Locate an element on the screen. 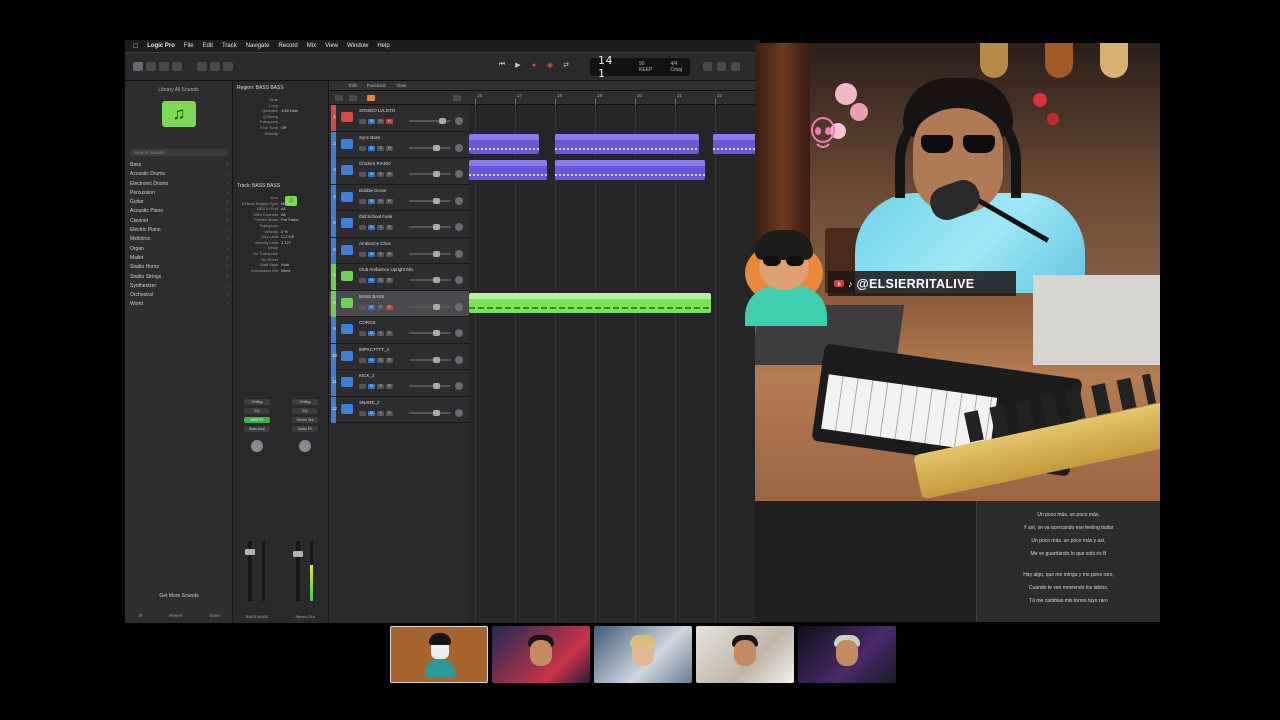 The width and height of the screenshot is (1280, 720). track-name: KICK_2 is located at coordinates (367, 375).